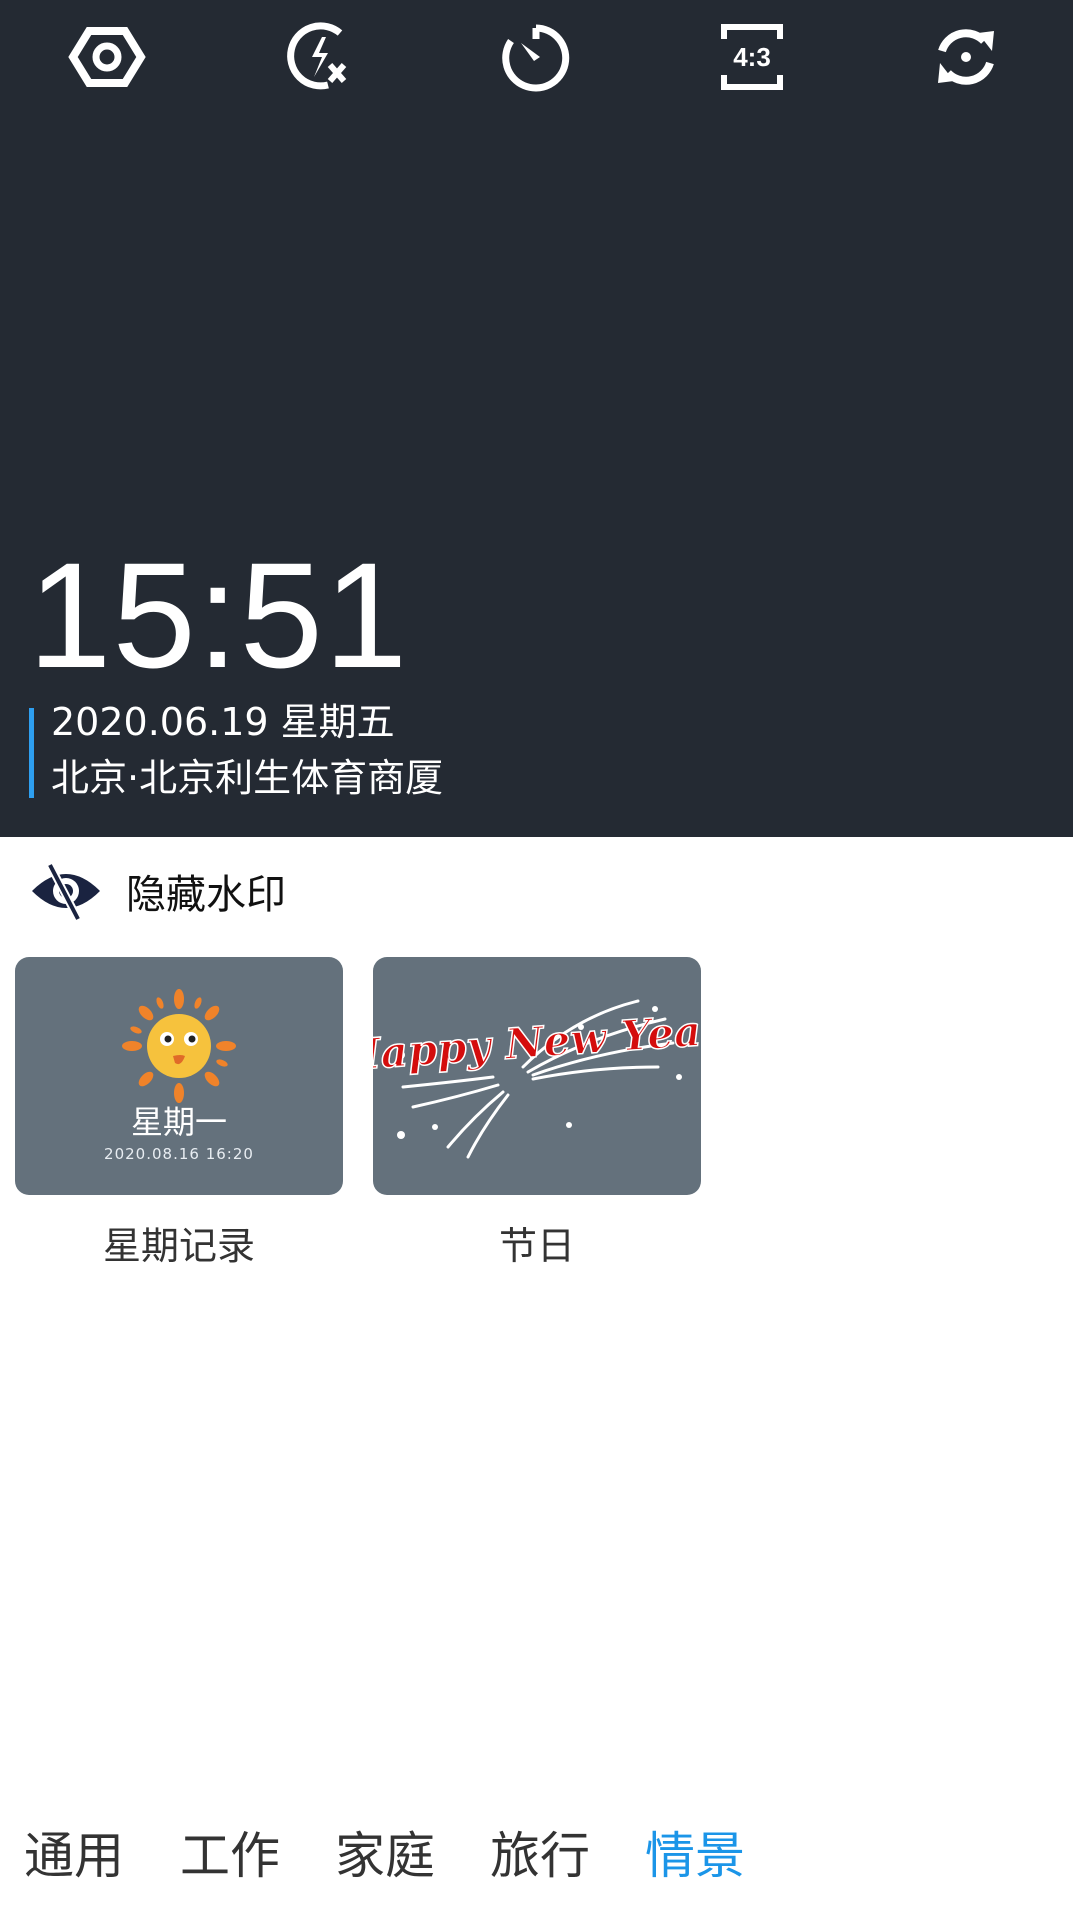 This screenshot has height=1913, width=1073. What do you see at coordinates (223, 722) in the screenshot?
I see `watermark-date: 2020.06.19 星期五` at bounding box center [223, 722].